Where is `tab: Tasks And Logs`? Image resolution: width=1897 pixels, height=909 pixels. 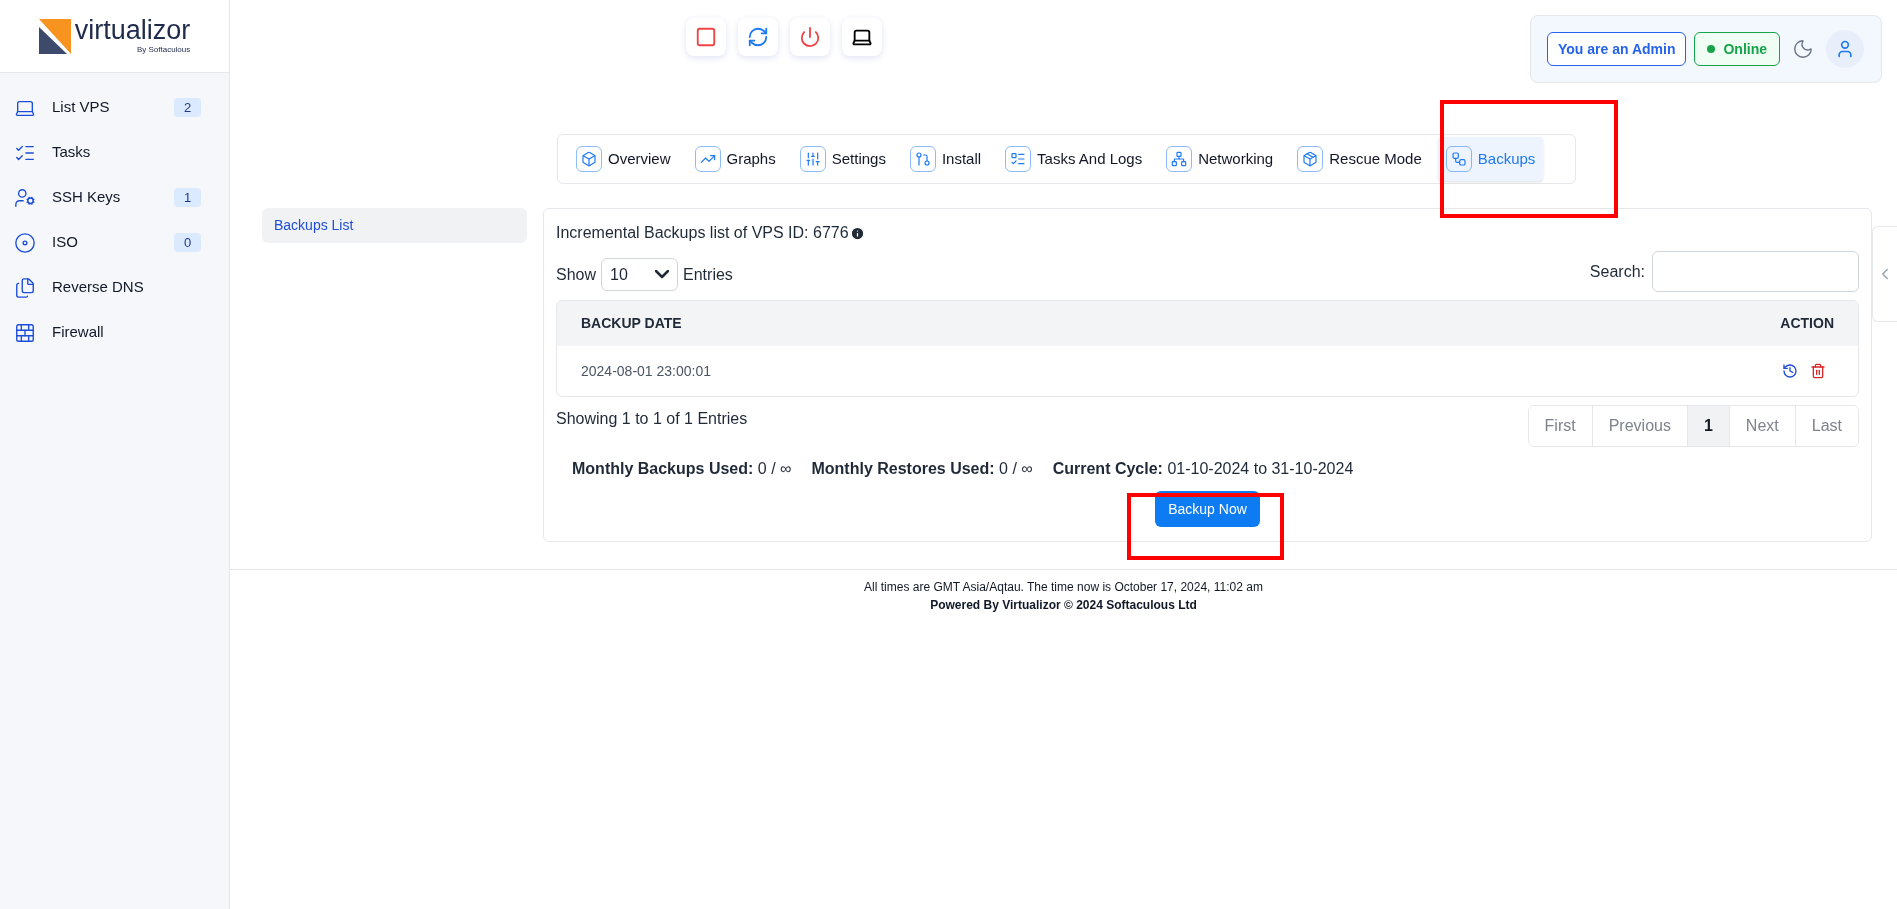 tab: Tasks And Logs is located at coordinates (1074, 159).